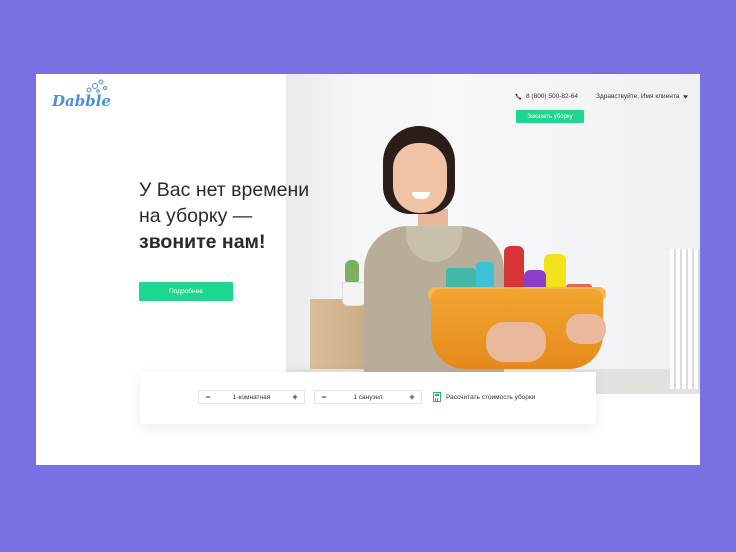 The image size is (736, 552). Describe the element at coordinates (81, 101) in the screenshot. I see `brand-logo-text: Dabble` at that location.